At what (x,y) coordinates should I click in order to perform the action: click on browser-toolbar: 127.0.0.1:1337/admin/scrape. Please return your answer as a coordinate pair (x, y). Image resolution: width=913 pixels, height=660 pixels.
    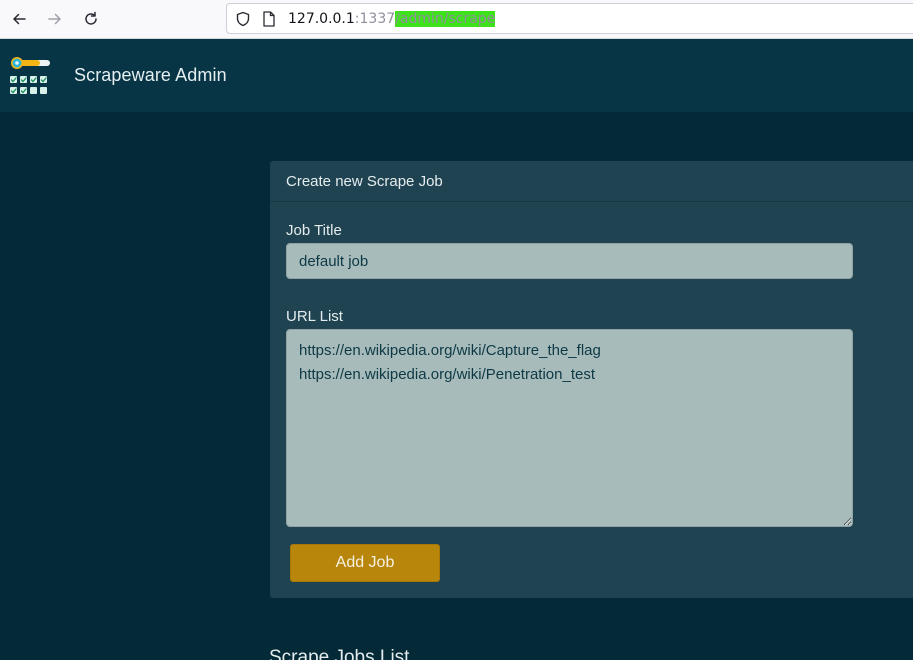
    Looking at the image, I should click on (456, 19).